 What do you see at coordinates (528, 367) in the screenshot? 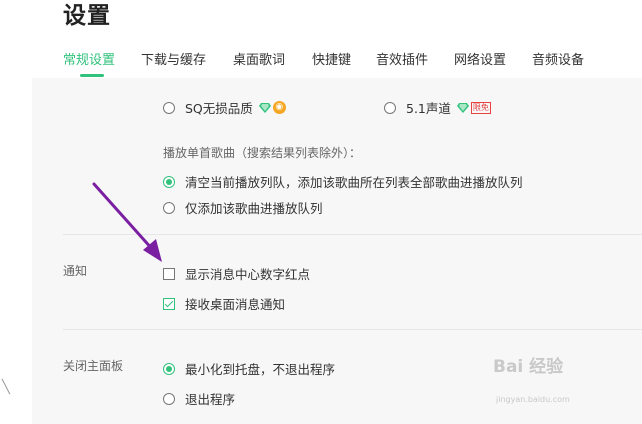
I see `watermark-logo: Bai 经验` at bounding box center [528, 367].